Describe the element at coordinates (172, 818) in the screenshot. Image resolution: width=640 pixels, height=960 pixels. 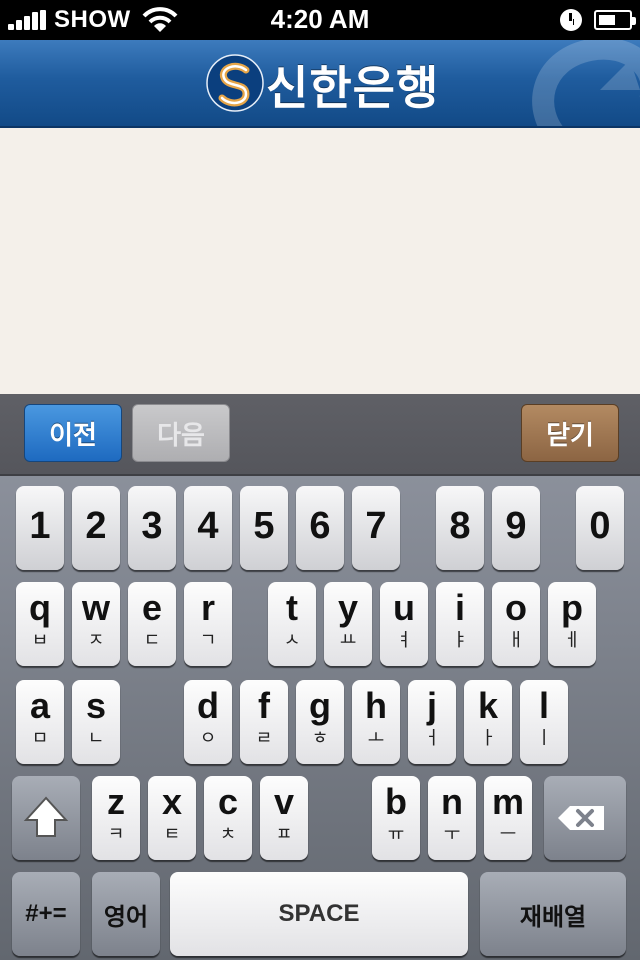
I see `key-x: xㅌ` at that location.